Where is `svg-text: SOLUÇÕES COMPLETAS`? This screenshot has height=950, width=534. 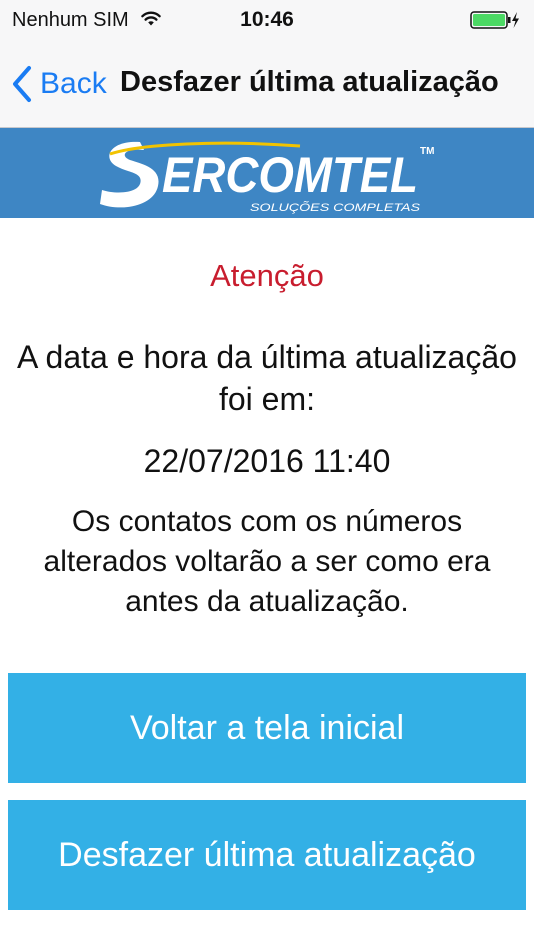
svg-text: SOLUÇÕES COMPLETAS is located at coordinates (335, 207).